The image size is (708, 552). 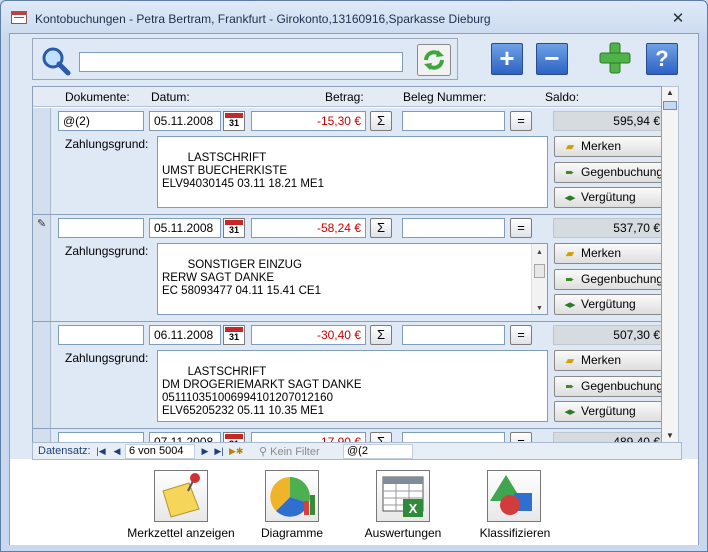 I want to click on diagramme-button, so click(x=292, y=496).